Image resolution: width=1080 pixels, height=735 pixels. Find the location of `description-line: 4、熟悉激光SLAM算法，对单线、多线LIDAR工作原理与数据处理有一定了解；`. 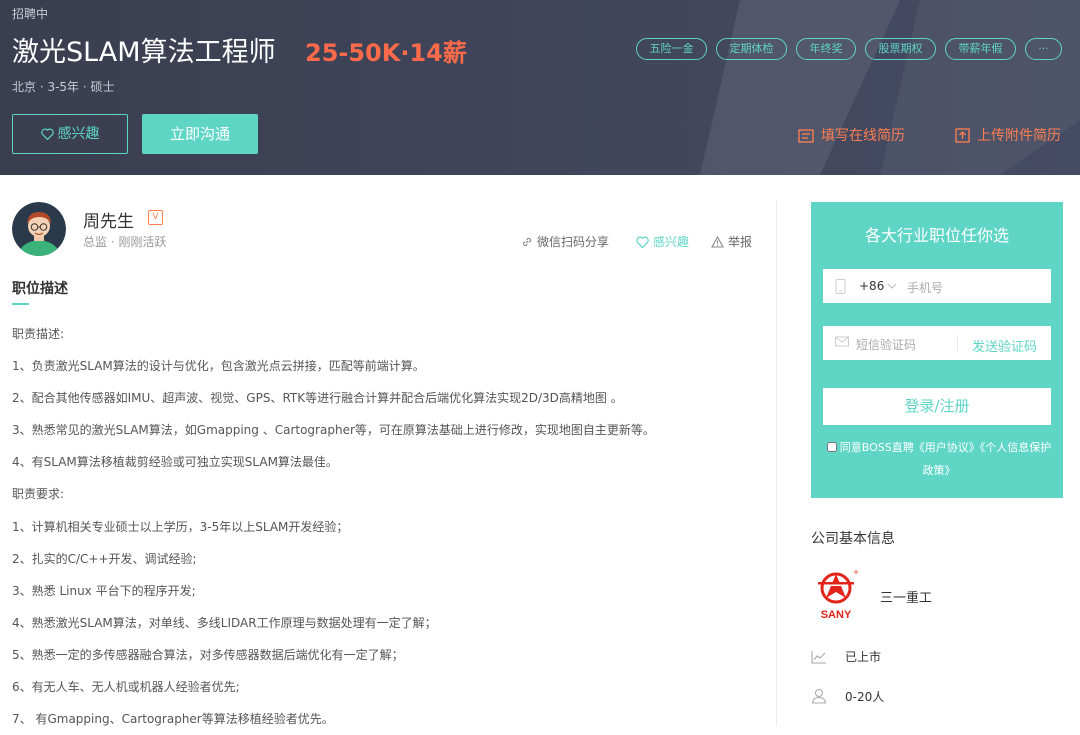

description-line: 4、熟悉激光SLAM算法，对单线、多线LIDAR工作原理与数据处理有一定了解； is located at coordinates (224, 622).